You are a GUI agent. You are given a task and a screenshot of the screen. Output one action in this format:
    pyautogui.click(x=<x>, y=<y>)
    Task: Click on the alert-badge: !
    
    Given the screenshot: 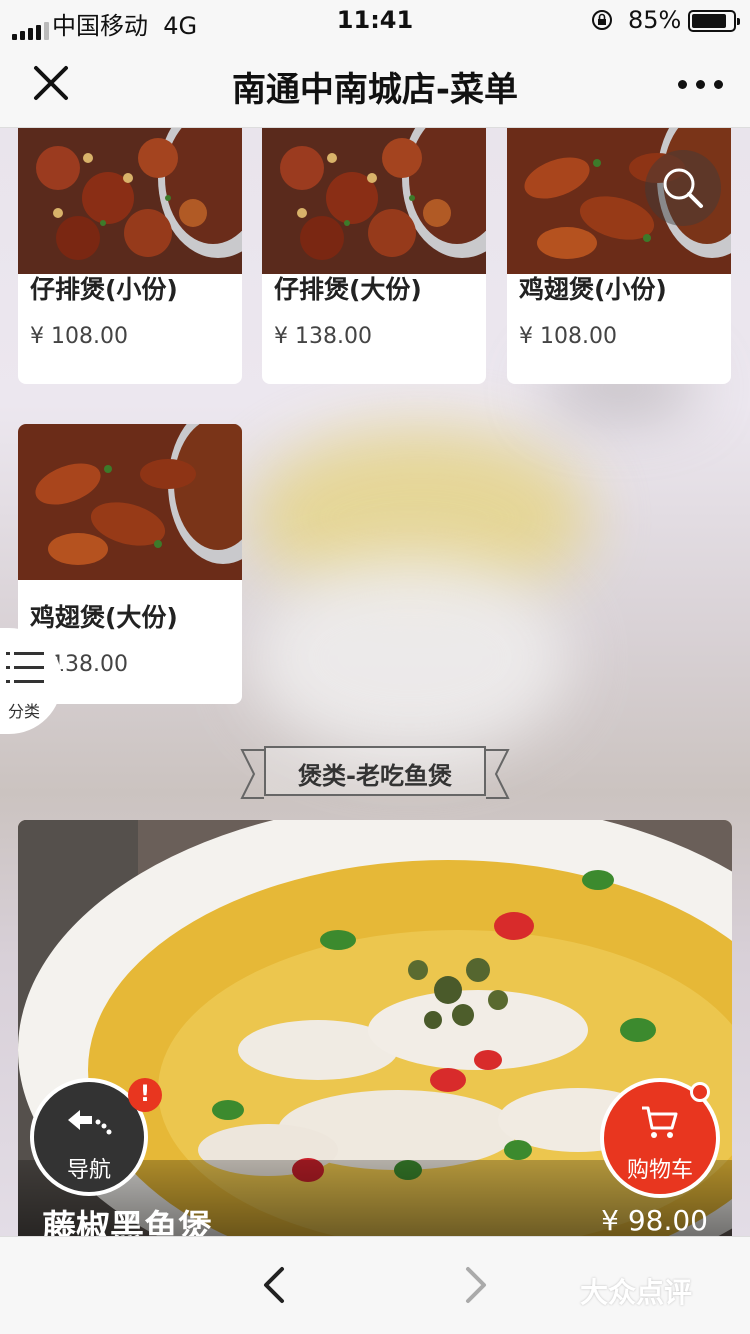 What is the action you would take?
    pyautogui.click(x=145, y=1095)
    